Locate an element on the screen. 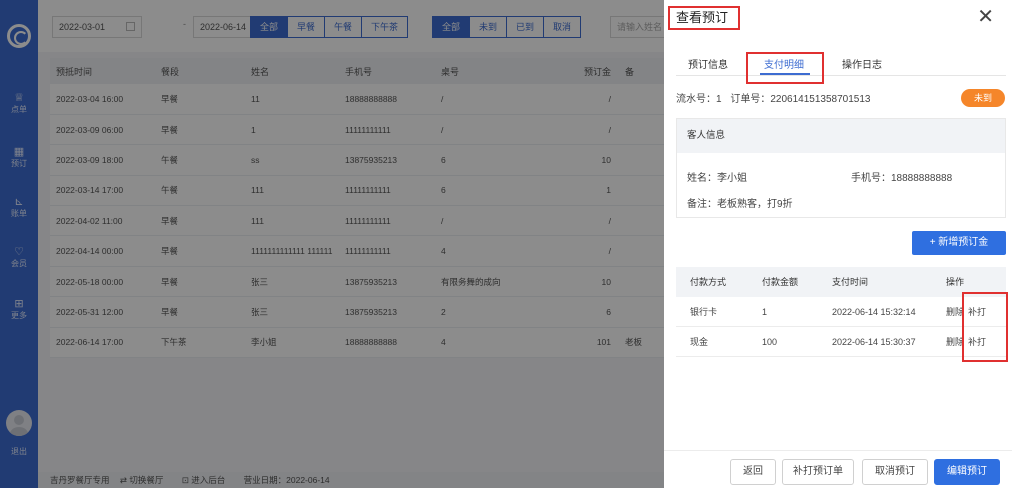  col-header: 付款金额 is located at coordinates (780, 282).